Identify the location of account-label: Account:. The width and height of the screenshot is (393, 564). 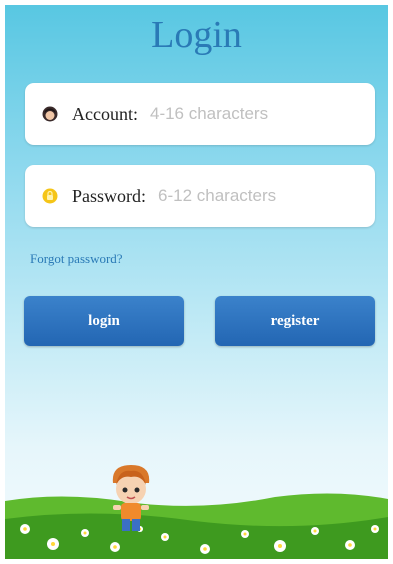
(105, 113).